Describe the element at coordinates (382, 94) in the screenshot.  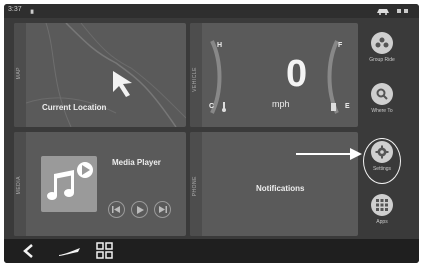
I see `search-icon` at that location.